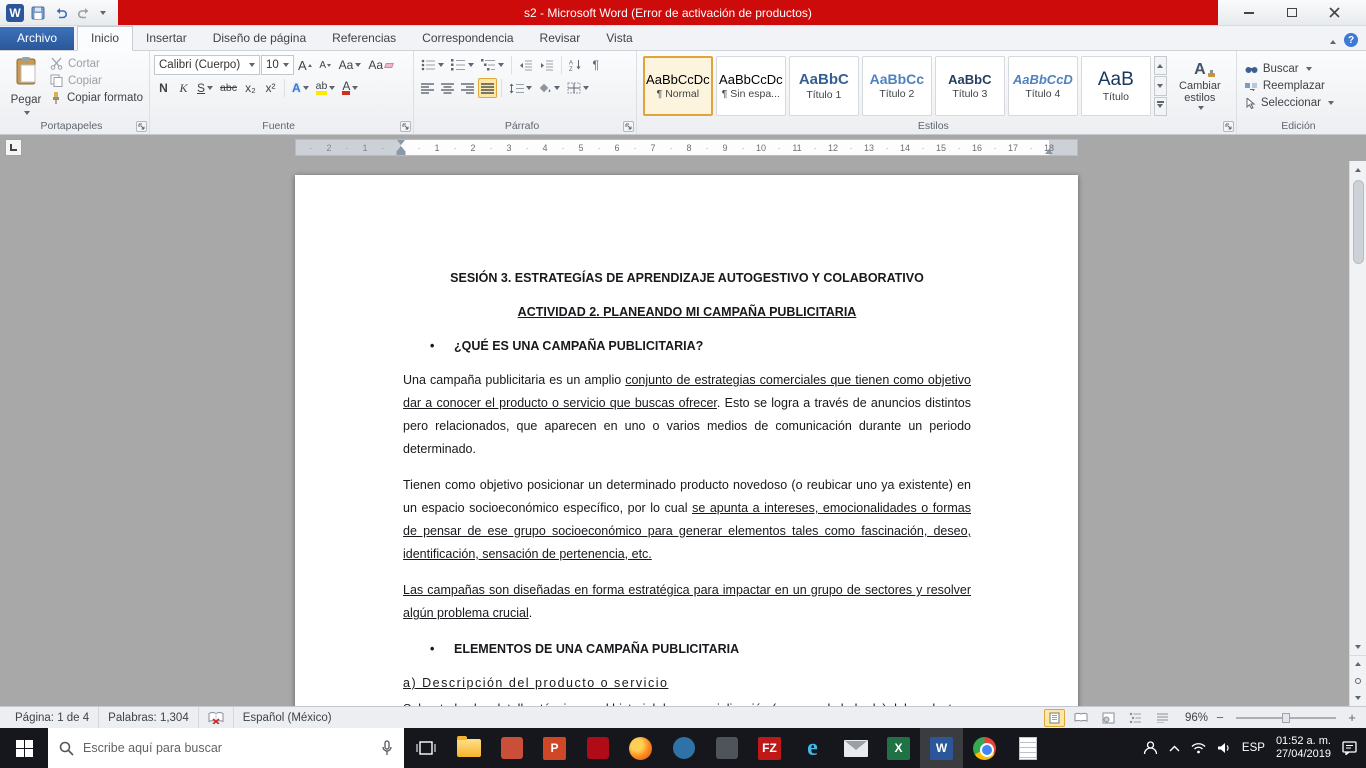  I want to click on scroll-down-button, so click(1357, 646).